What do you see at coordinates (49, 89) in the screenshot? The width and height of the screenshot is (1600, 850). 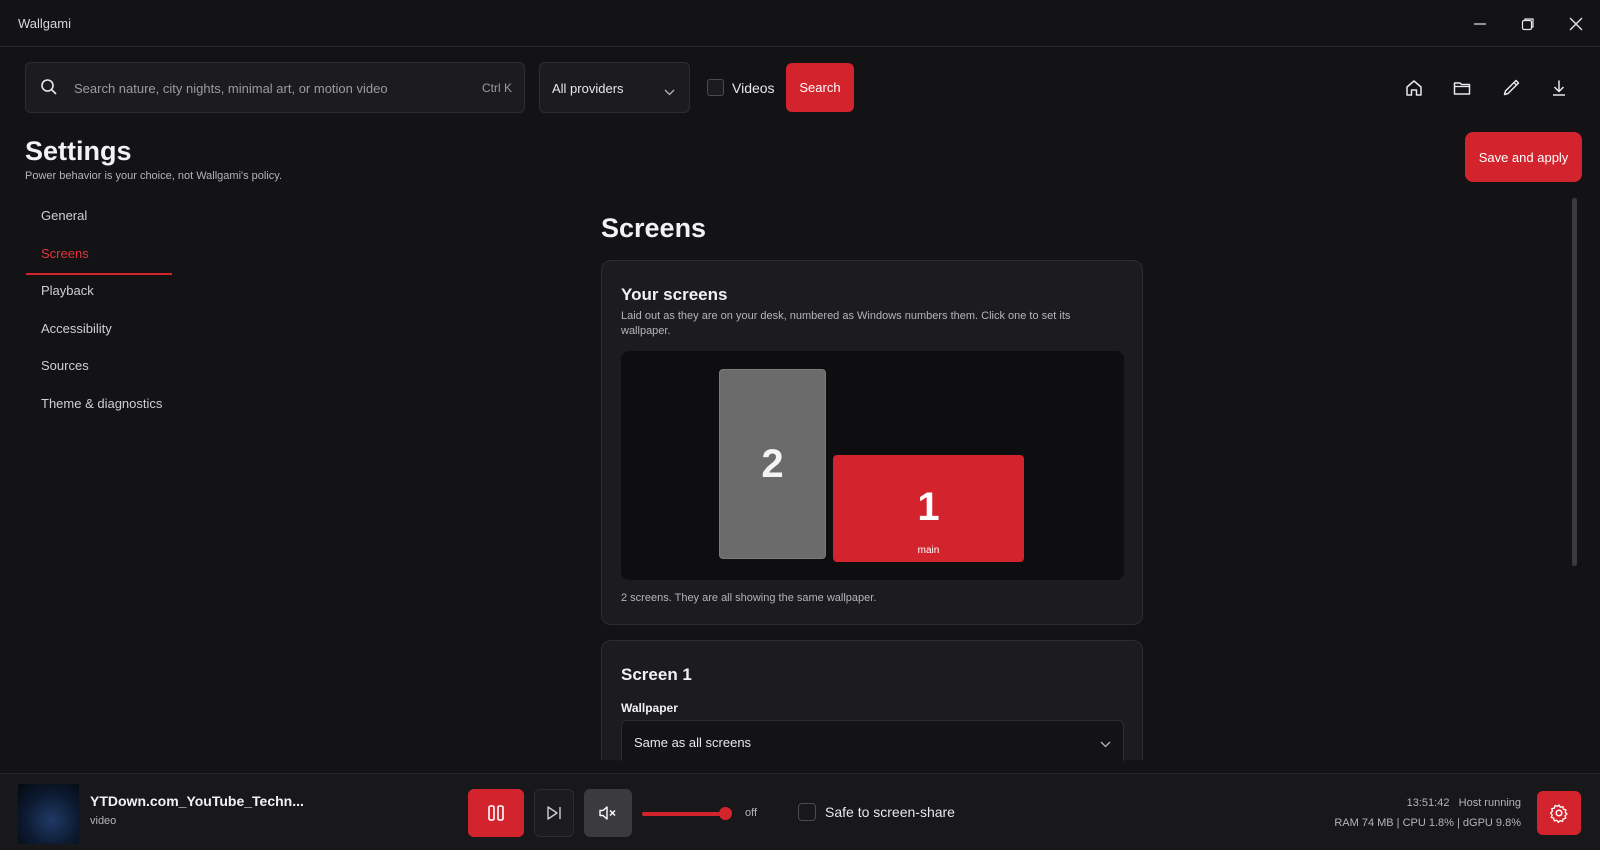 I see `search-icon` at bounding box center [49, 89].